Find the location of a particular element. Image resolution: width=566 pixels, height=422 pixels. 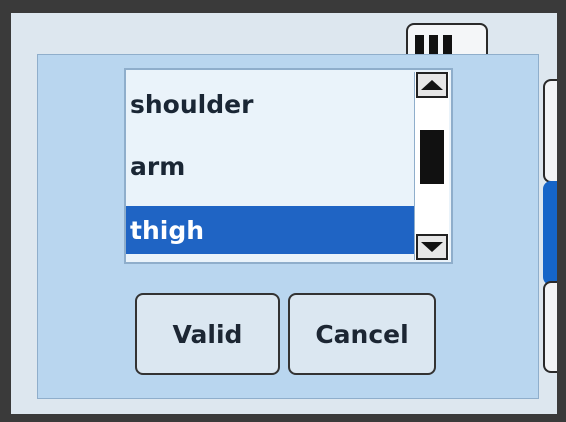

cancel-button: Cancel is located at coordinates (362, 334).